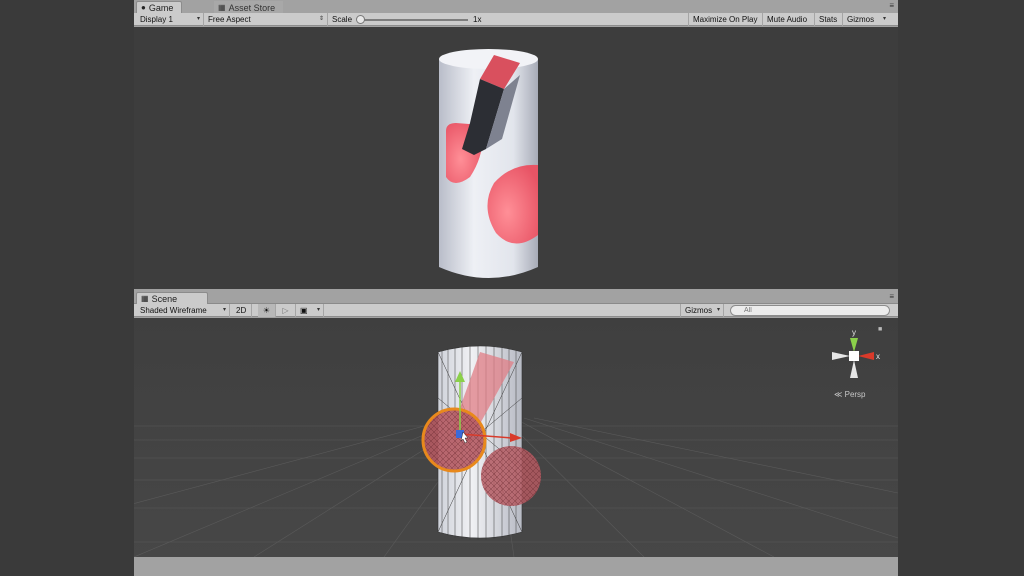 Image resolution: width=1024 pixels, height=576 pixels. Describe the element at coordinates (252, 7) in the screenshot. I see `tab-asset-store-label: Asset Store` at that location.